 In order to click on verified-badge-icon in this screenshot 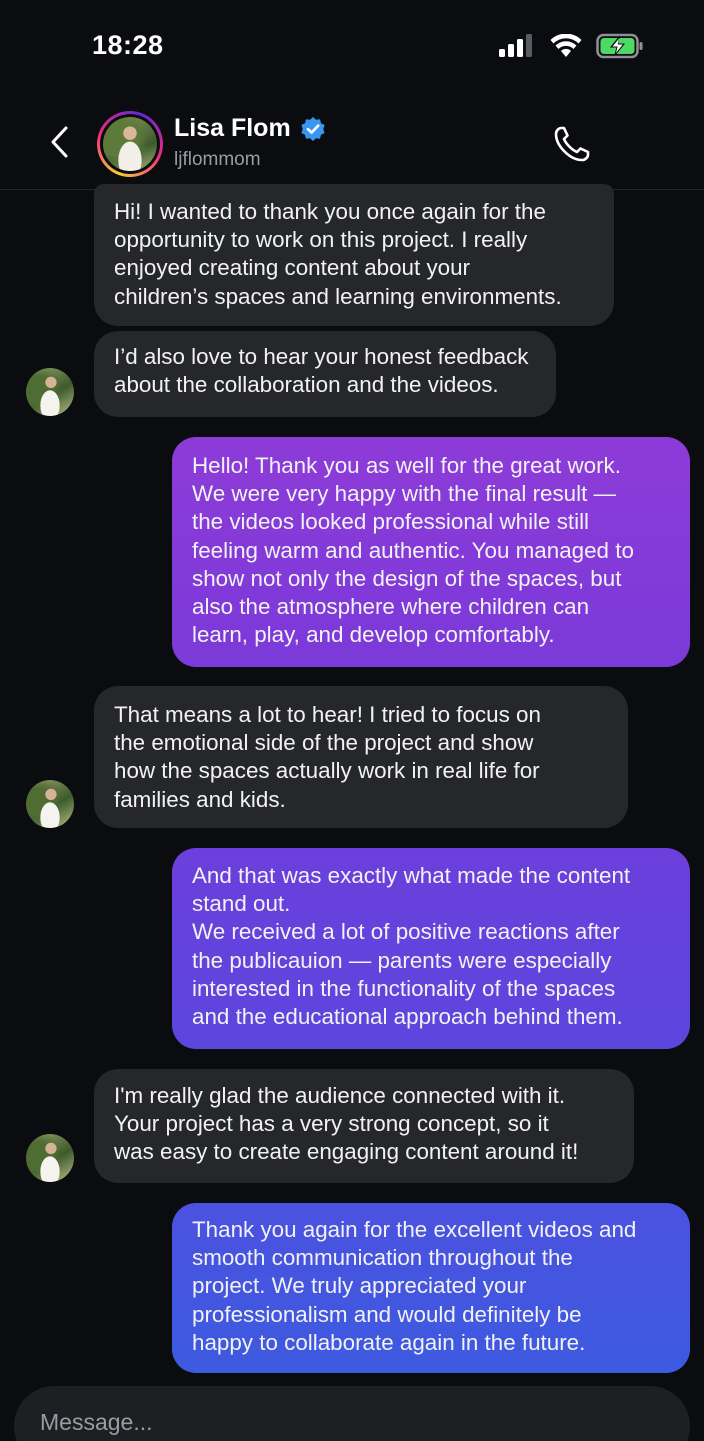, I will do `click(313, 129)`.